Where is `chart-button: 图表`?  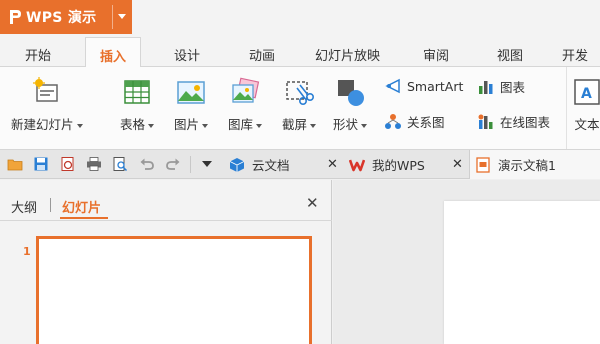 chart-button: 图表 is located at coordinates (501, 86).